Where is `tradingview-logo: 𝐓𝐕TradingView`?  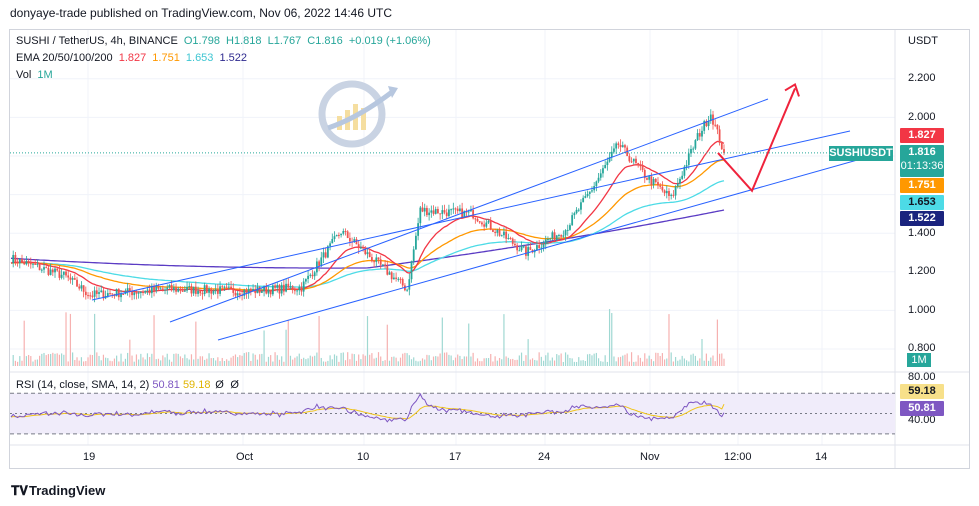 tradingview-logo: 𝐓𝐕TradingView is located at coordinates (58, 491).